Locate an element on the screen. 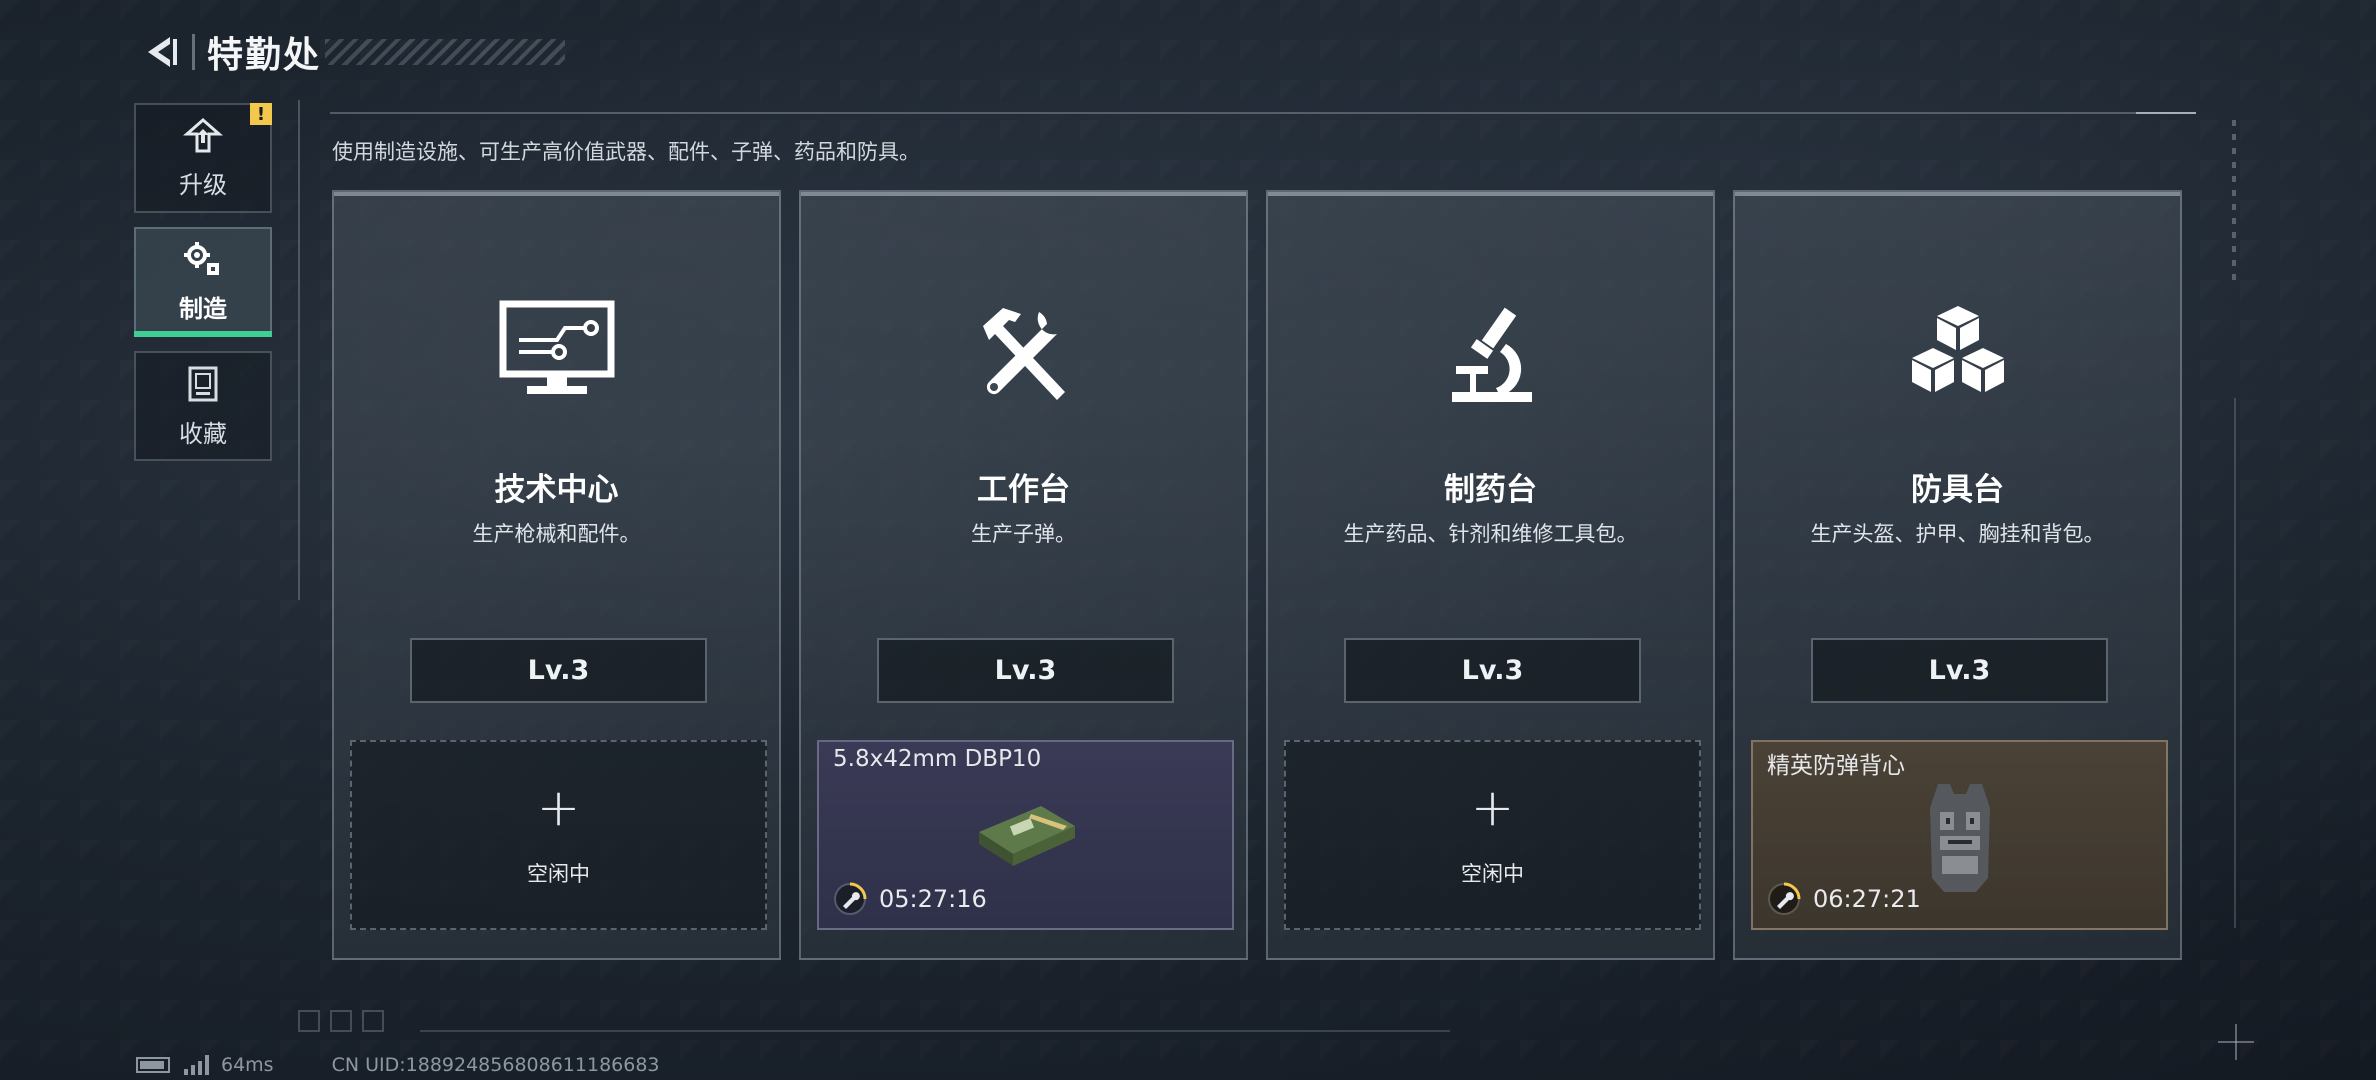 Image resolution: width=2376 pixels, height=1080 pixels. back-arrow-icon is located at coordinates (162, 52).